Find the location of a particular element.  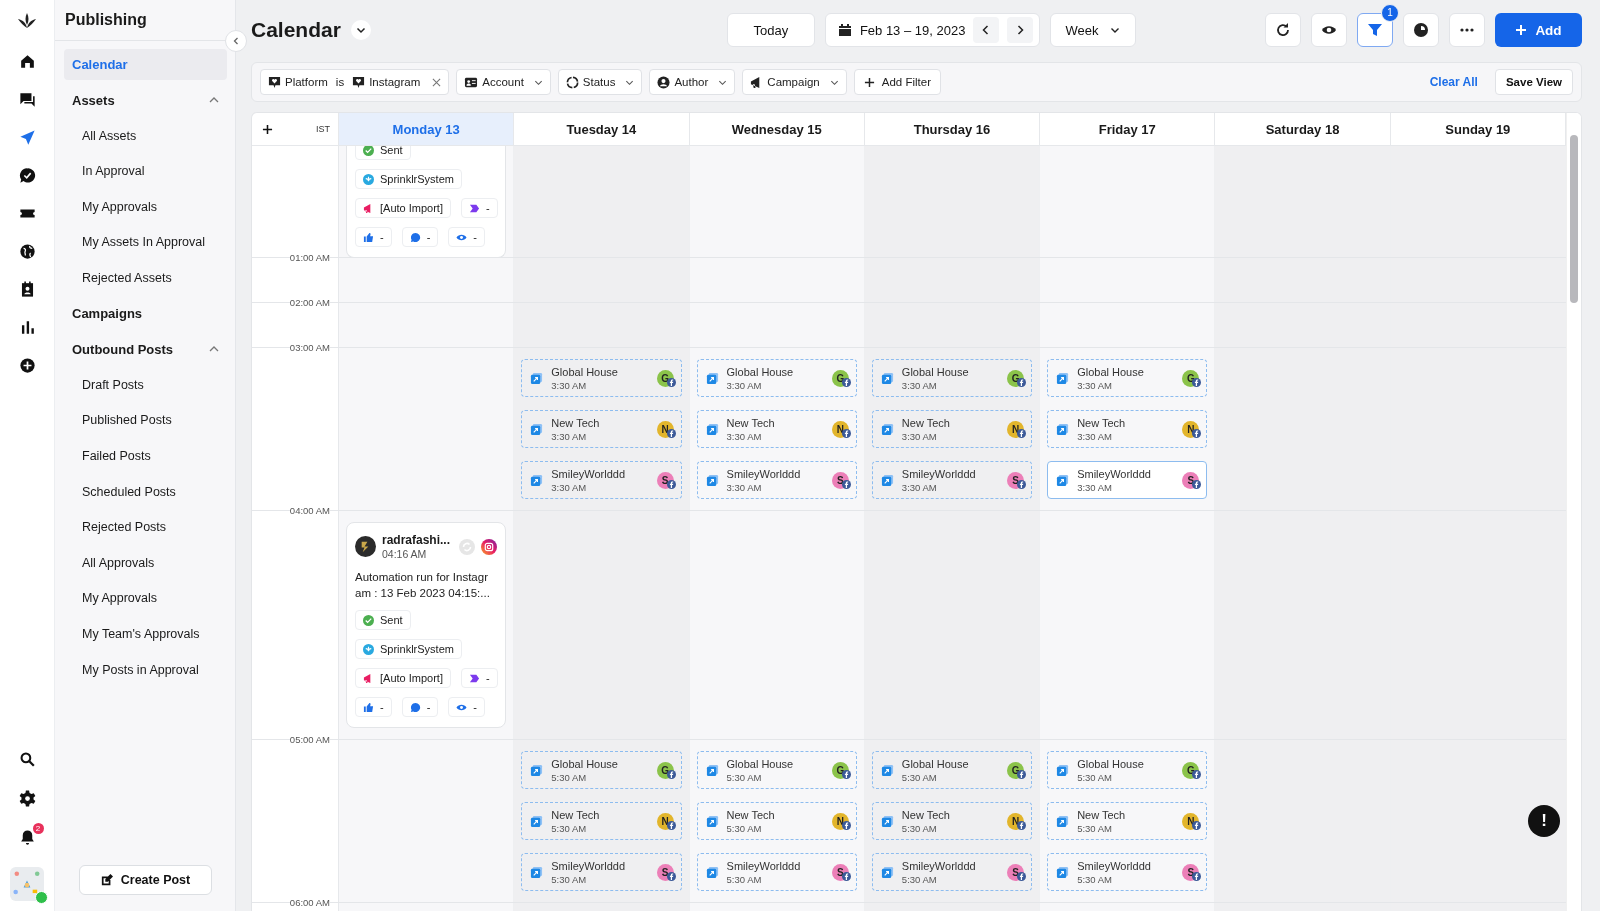

post-card: radrafashi... 04:16 AM Automation run for Instagram : 13 Feb 2023 04:15:... Sent SprinklrSystem [Auto Import] - - - - is located at coordinates (426, 625).